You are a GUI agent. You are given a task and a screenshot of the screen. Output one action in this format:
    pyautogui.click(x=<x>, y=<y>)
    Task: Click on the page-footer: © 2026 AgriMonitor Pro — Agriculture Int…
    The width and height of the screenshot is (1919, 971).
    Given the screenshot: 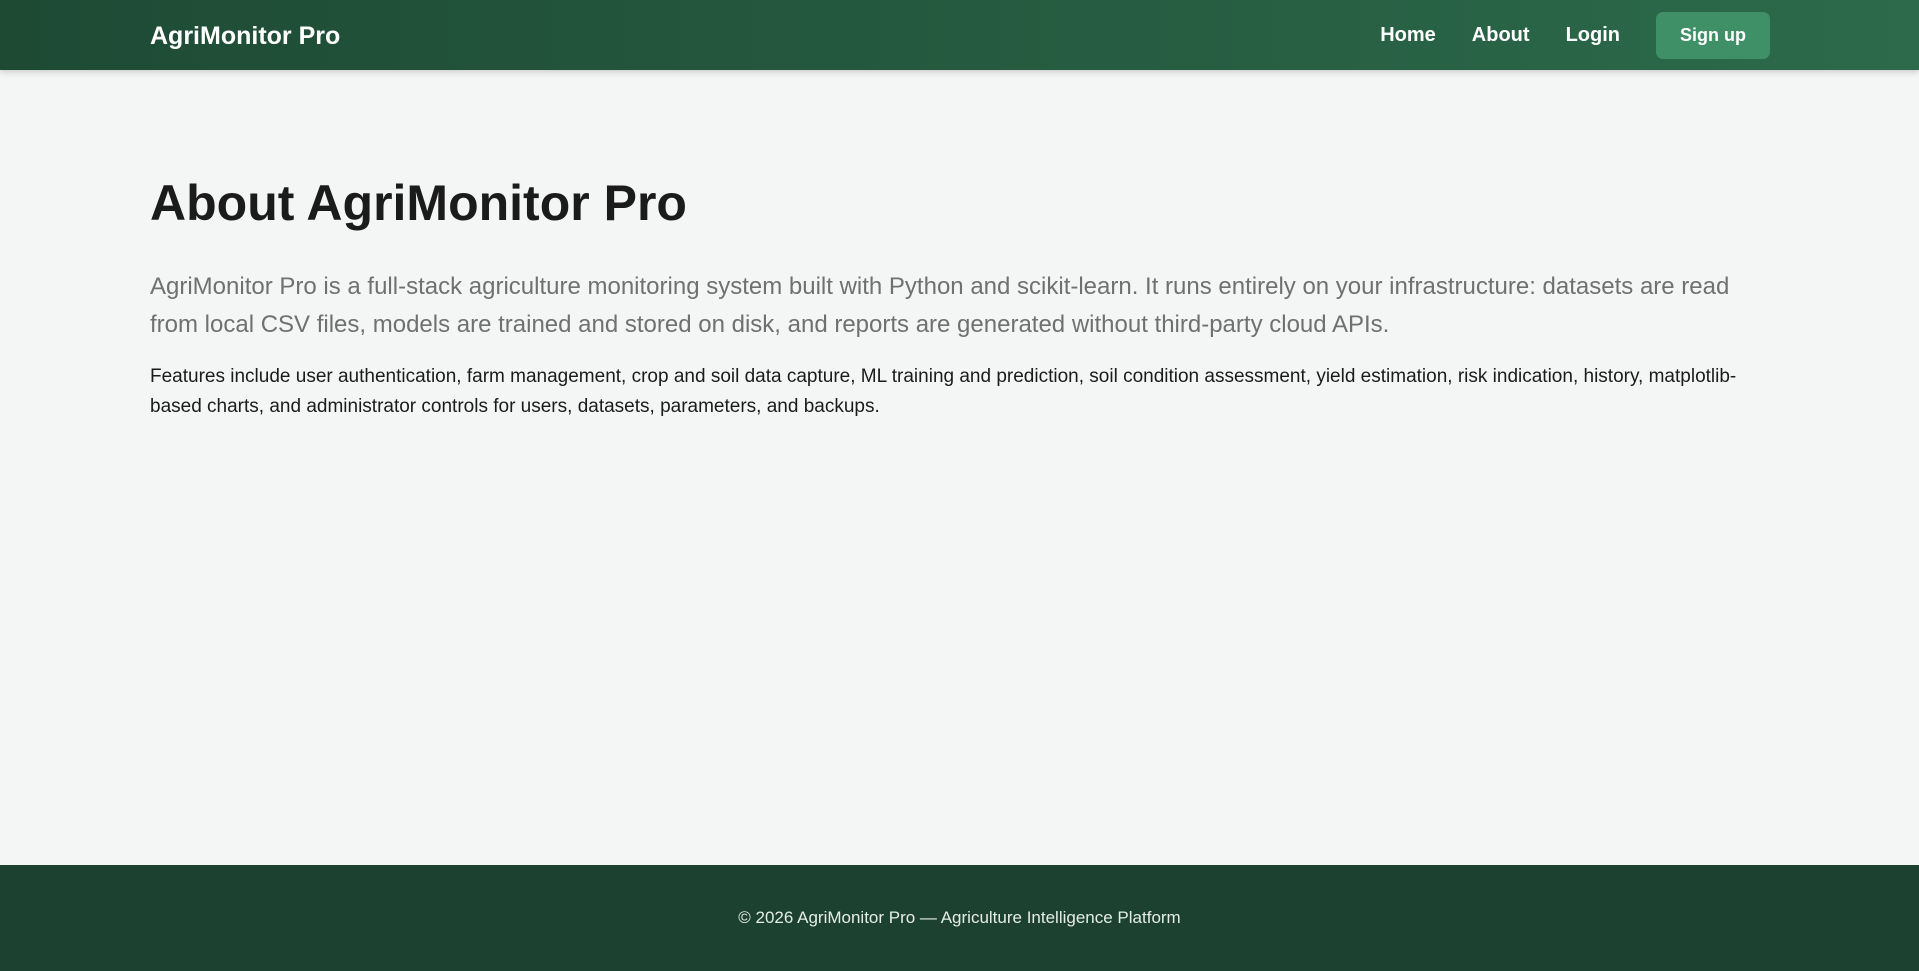 What is the action you would take?
    pyautogui.click(x=959, y=918)
    